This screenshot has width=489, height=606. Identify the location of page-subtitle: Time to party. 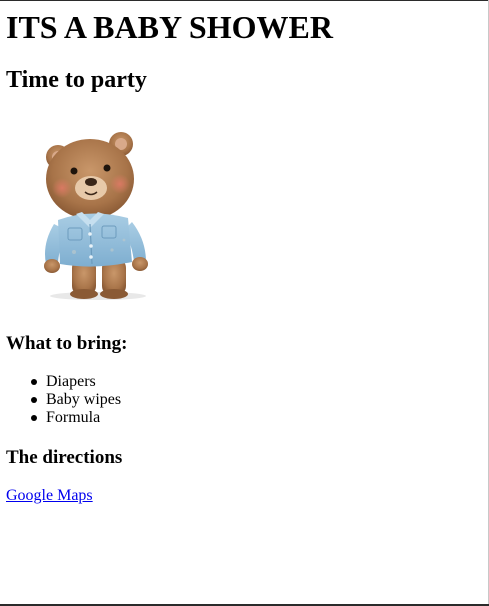
(76, 80).